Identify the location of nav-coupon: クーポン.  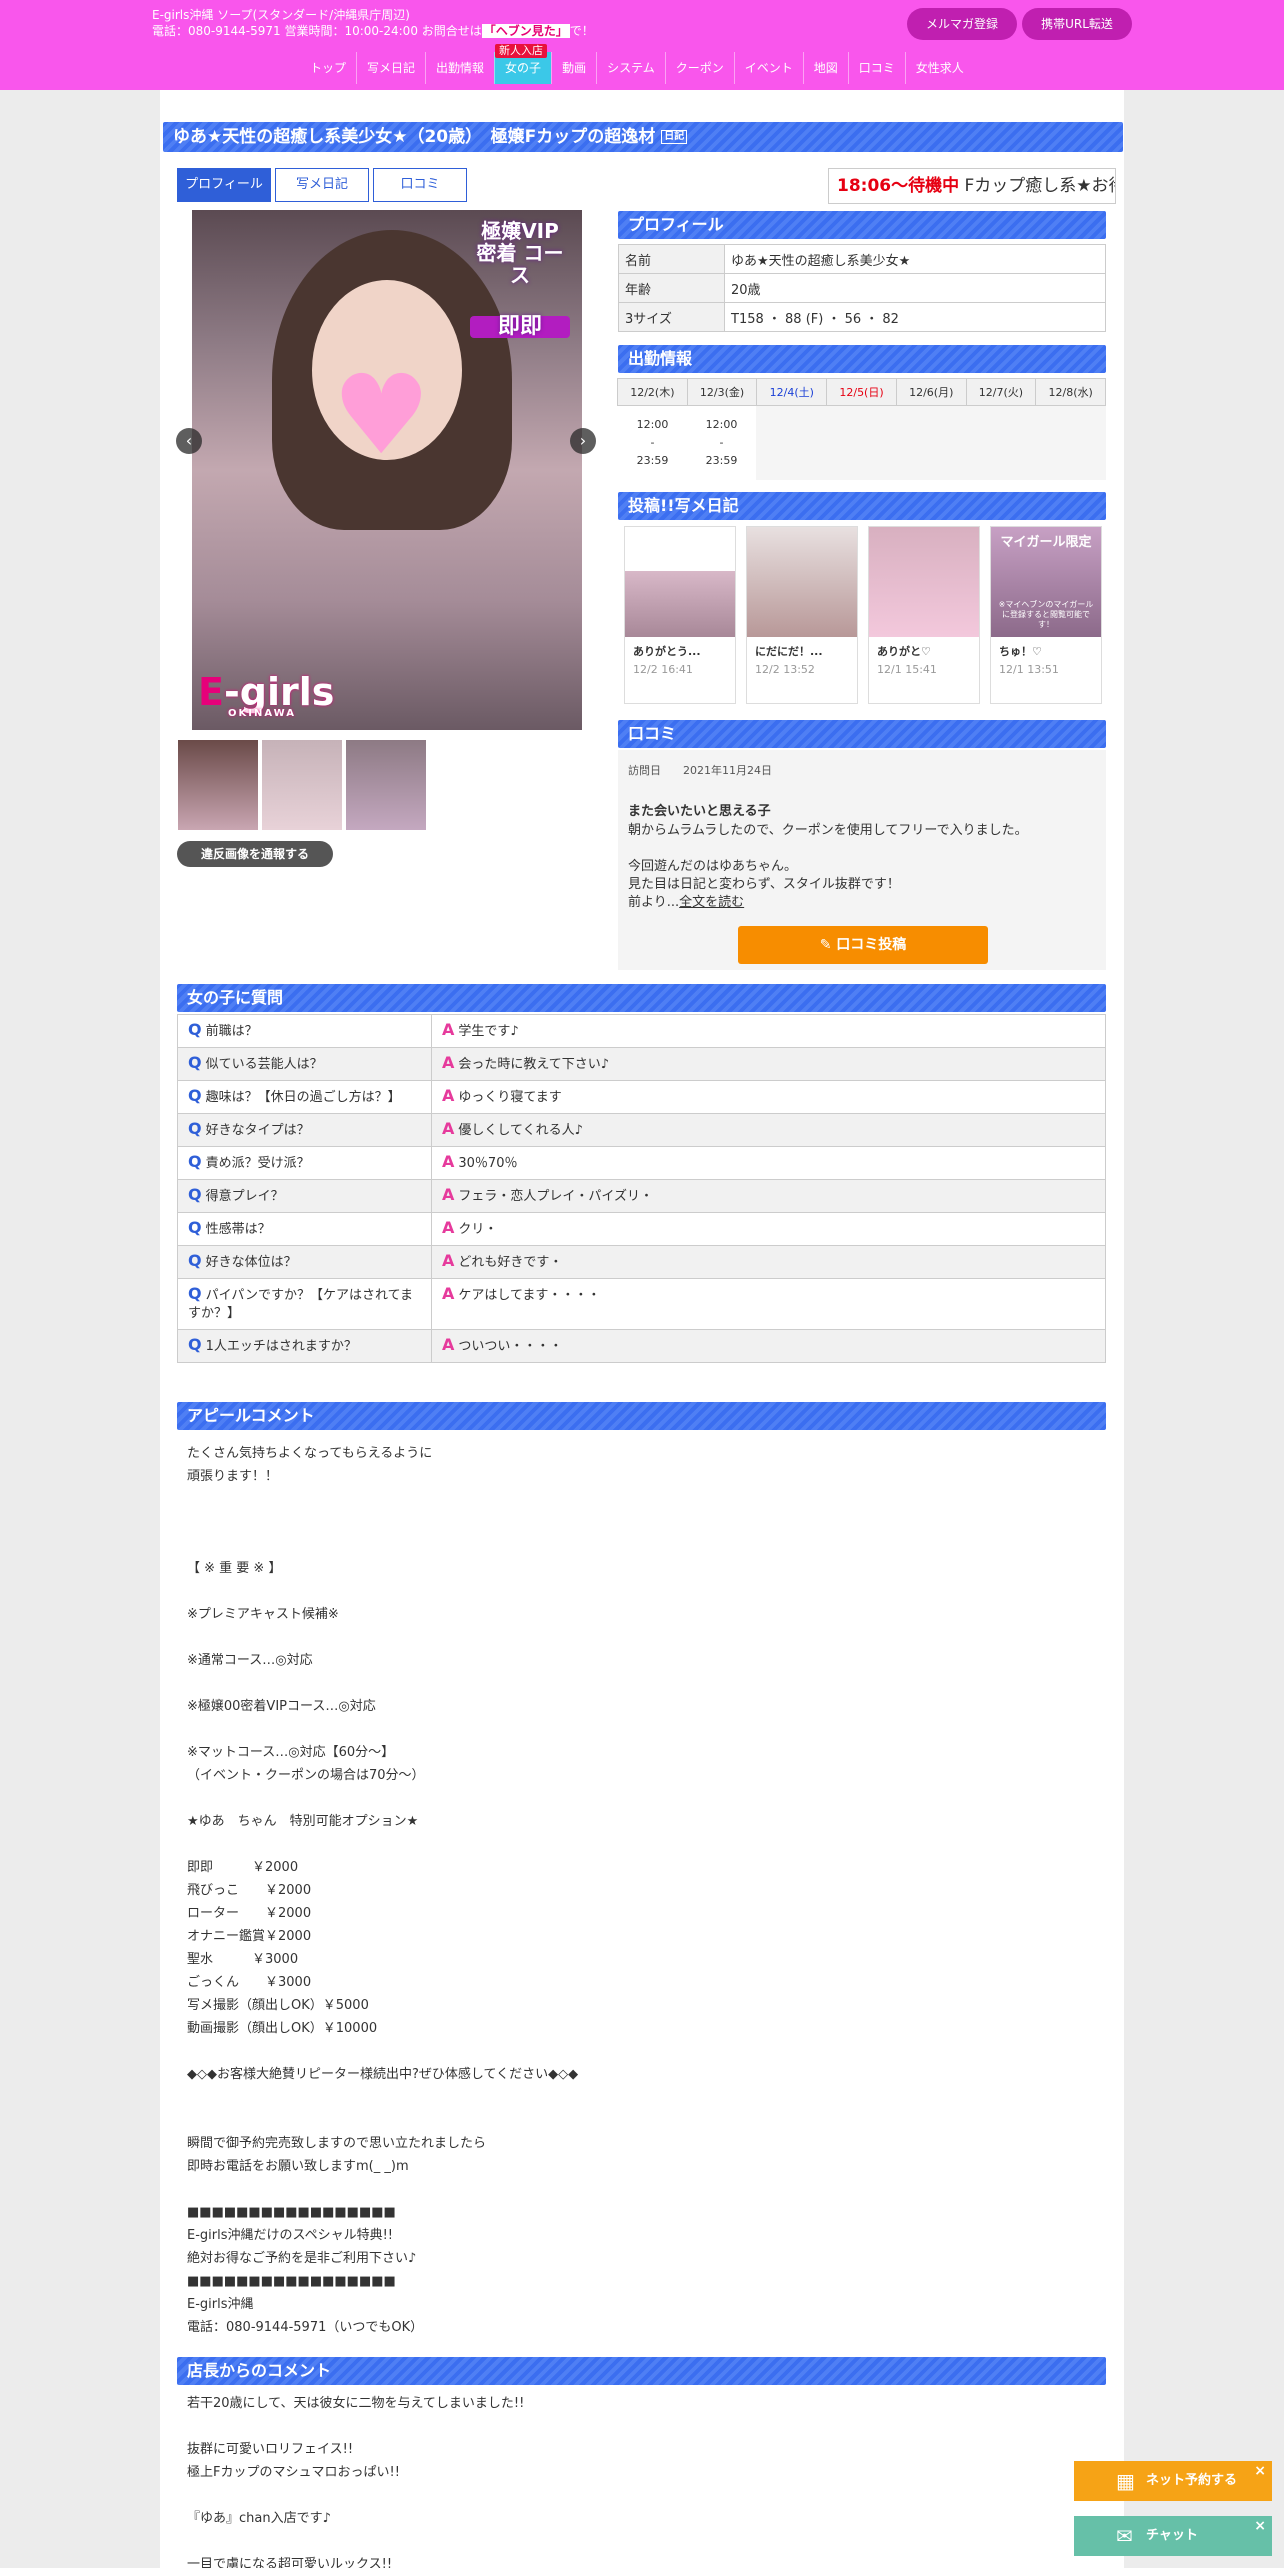
(699, 68).